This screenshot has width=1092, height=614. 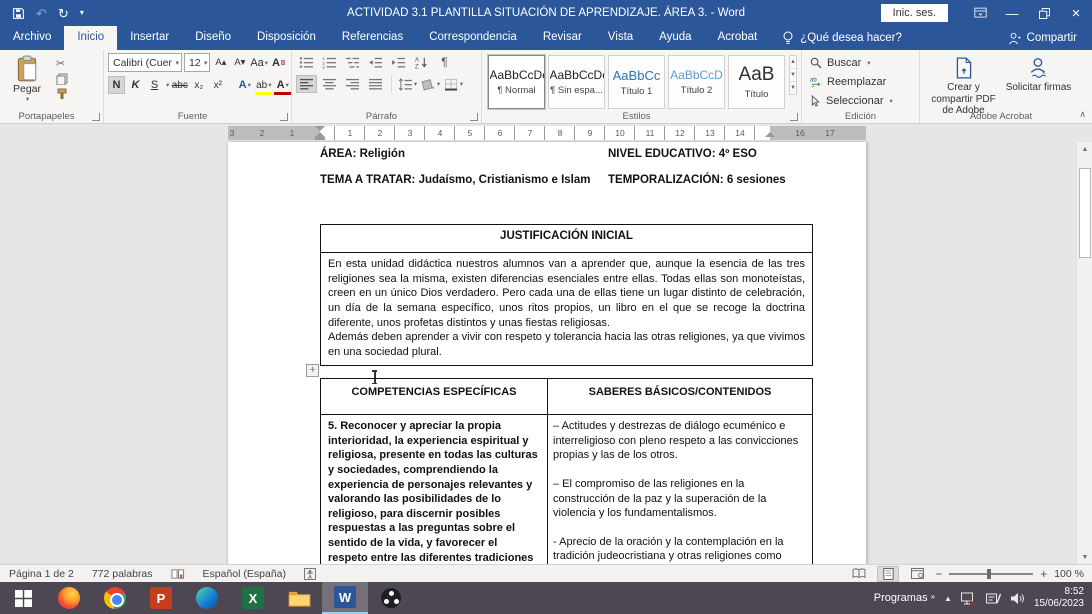 I want to click on numbered-list-icon: 123, so click(x=329, y=62).